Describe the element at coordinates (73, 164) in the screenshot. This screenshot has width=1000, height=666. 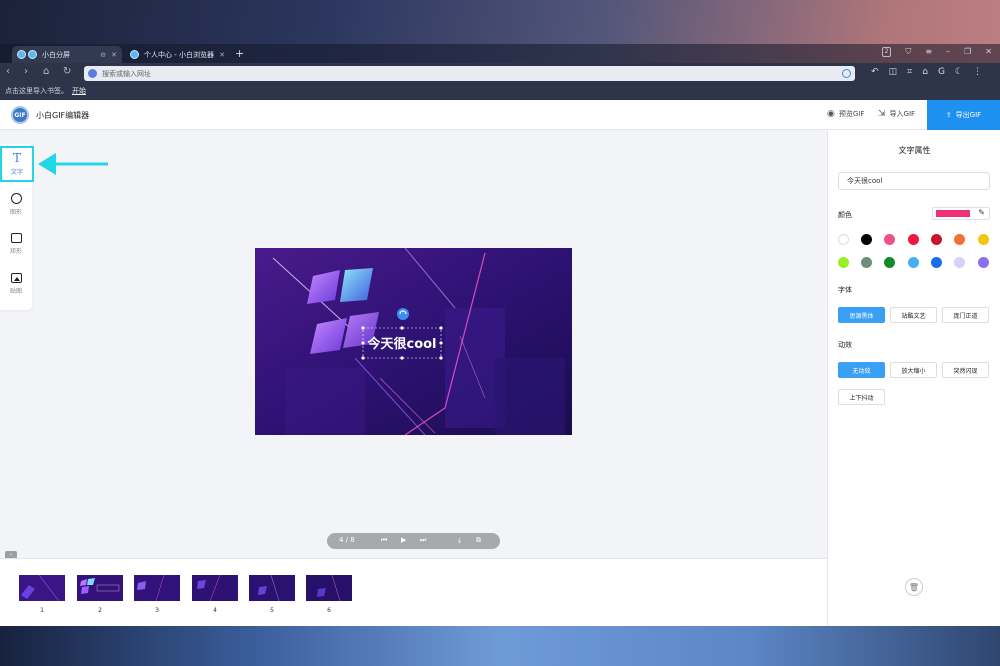
I see `annotation-arrow-icon` at that location.